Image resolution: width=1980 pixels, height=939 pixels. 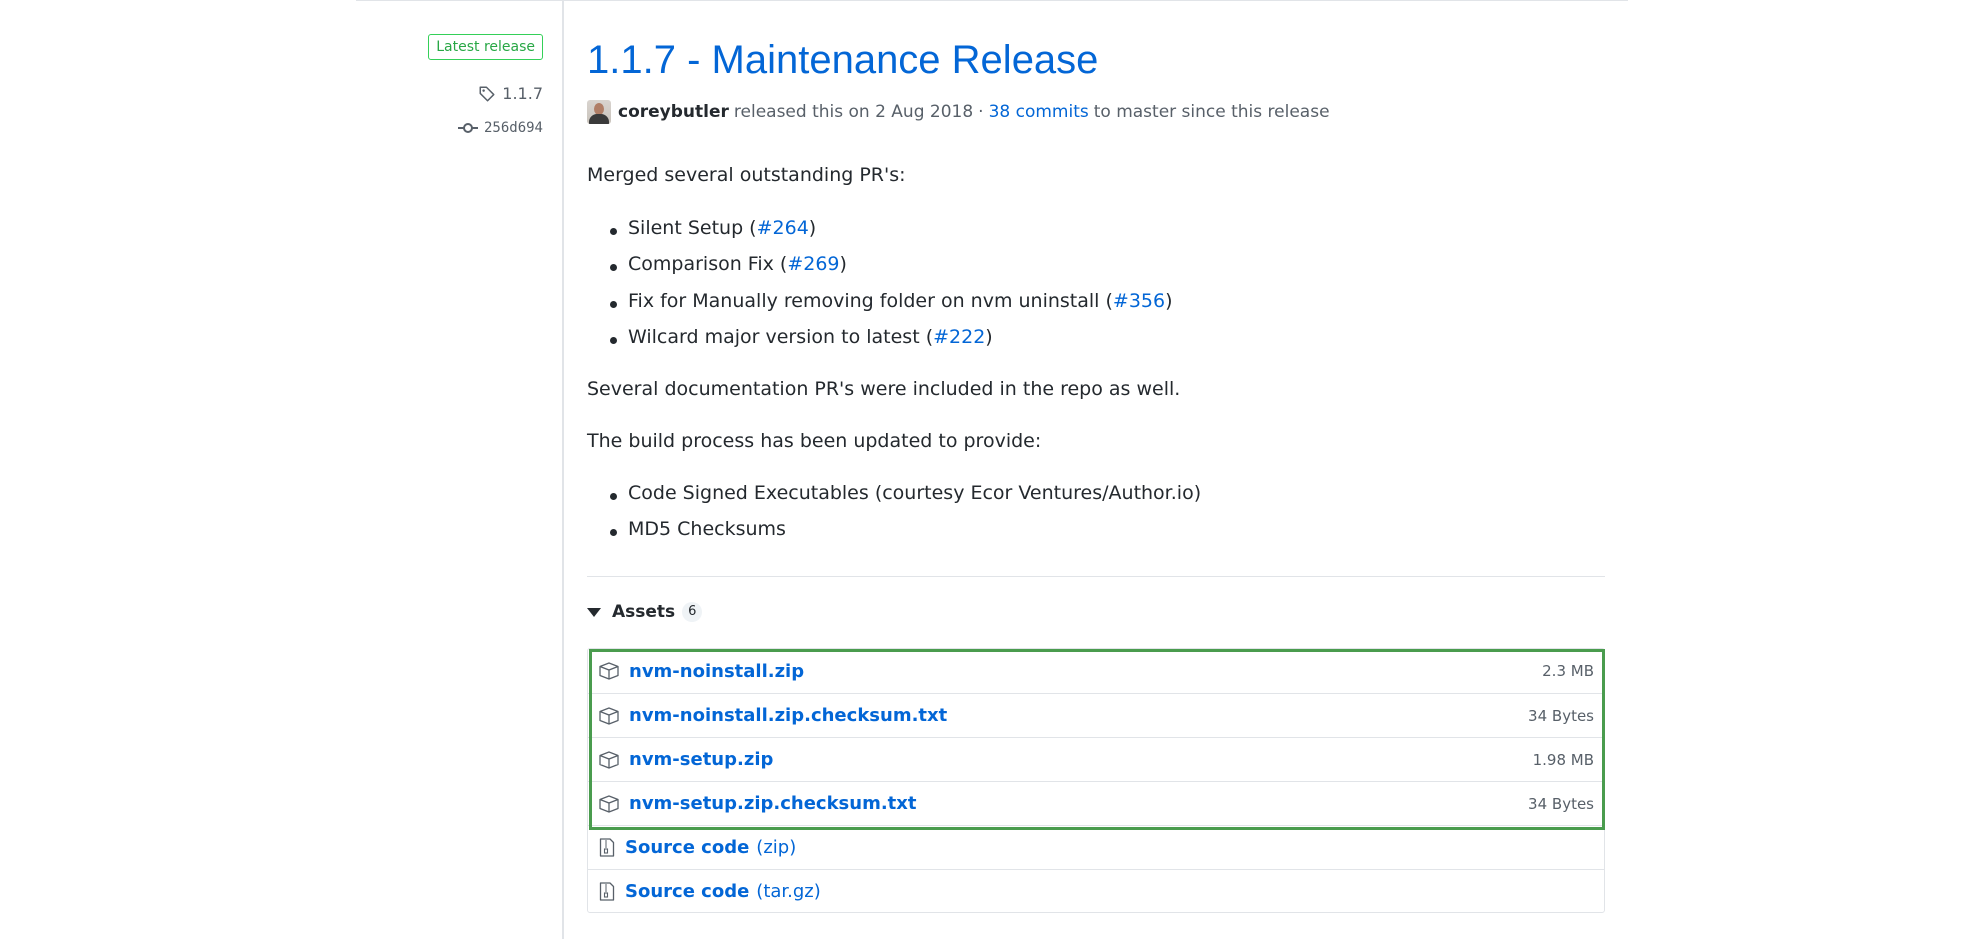 I want to click on list-item: Silent Setup (#264), so click(x=713, y=228).